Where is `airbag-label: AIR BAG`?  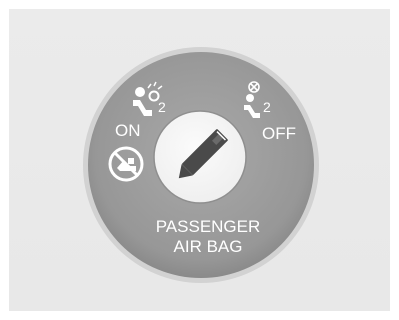
airbag-label: AIR BAG is located at coordinates (208, 246).